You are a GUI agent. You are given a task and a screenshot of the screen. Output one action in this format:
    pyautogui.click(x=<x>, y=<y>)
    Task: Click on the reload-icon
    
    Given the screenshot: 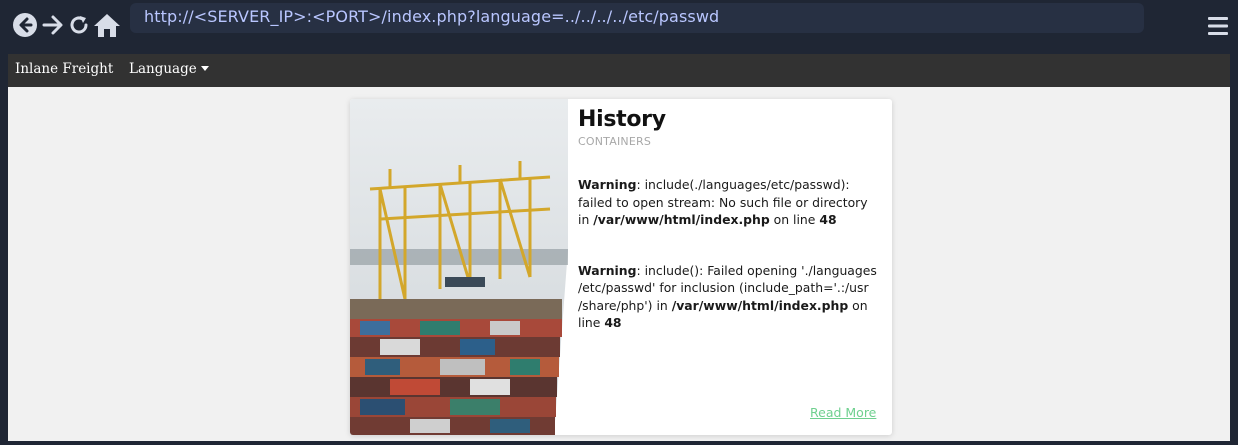 What is the action you would take?
    pyautogui.click(x=79, y=25)
    